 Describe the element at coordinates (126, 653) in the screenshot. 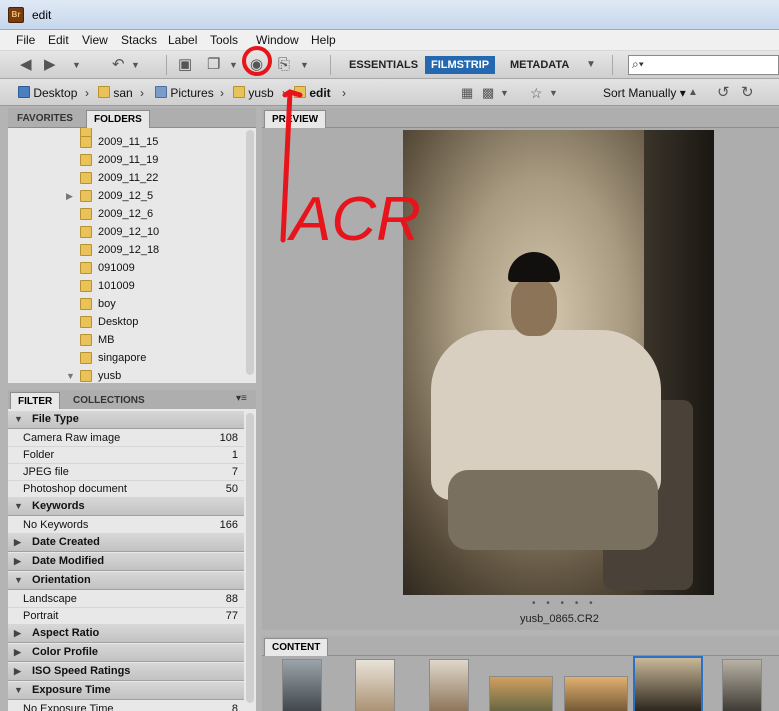

I see `filter-section-color-profile: ▶ Color Profile` at that location.